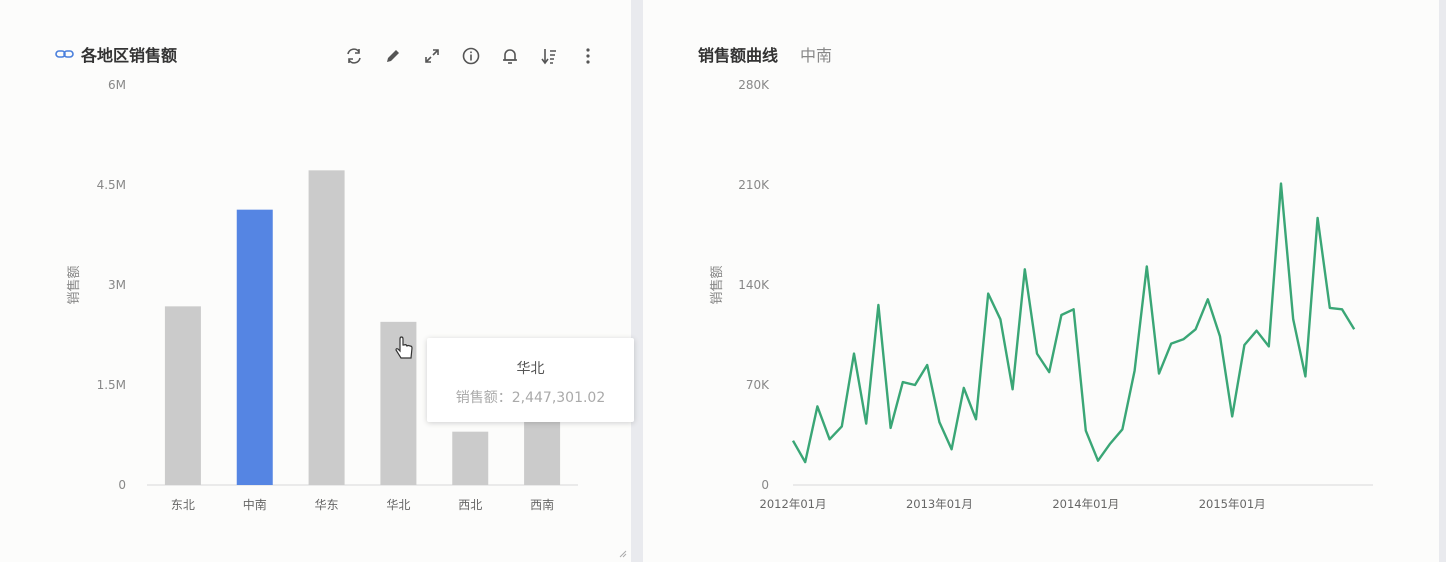 The width and height of the screenshot is (1446, 562). I want to click on bar-y-tick-label: 4.5M, so click(111, 185).